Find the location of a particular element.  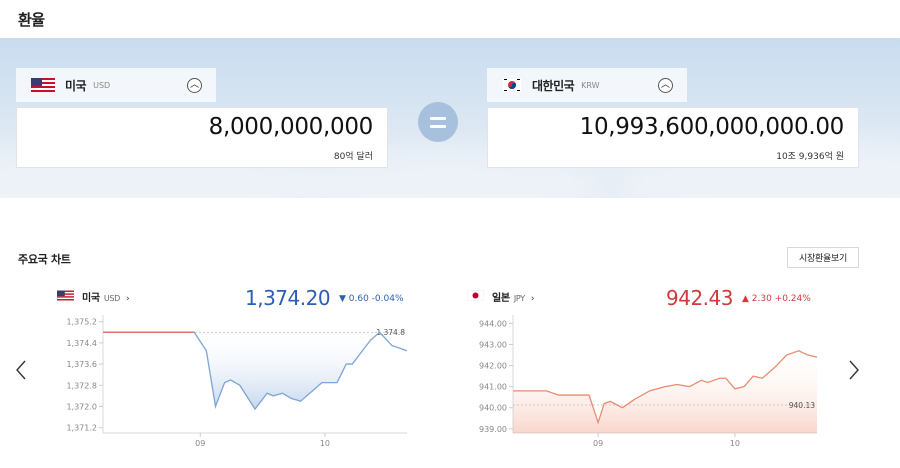

usd-y-tick-label: 1,373.6 is located at coordinates (81, 364).